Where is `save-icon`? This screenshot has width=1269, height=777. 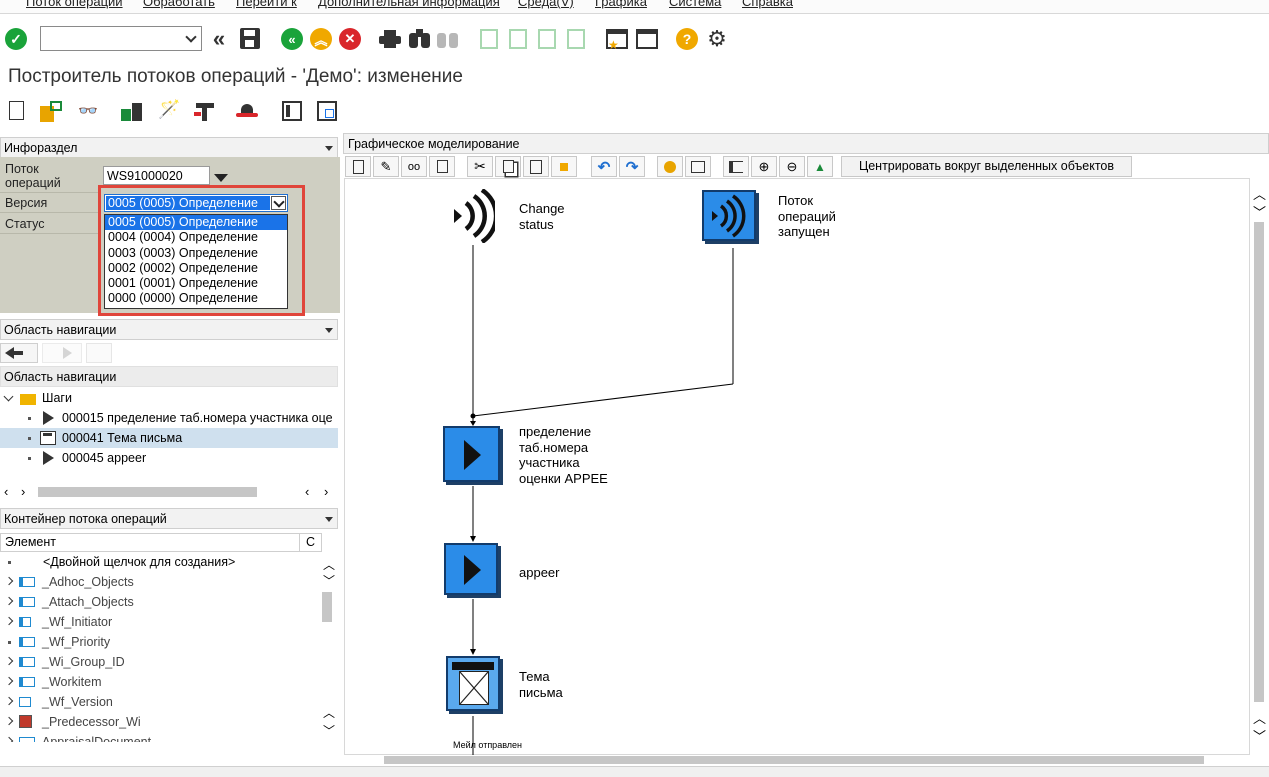
save-icon is located at coordinates (250, 38).